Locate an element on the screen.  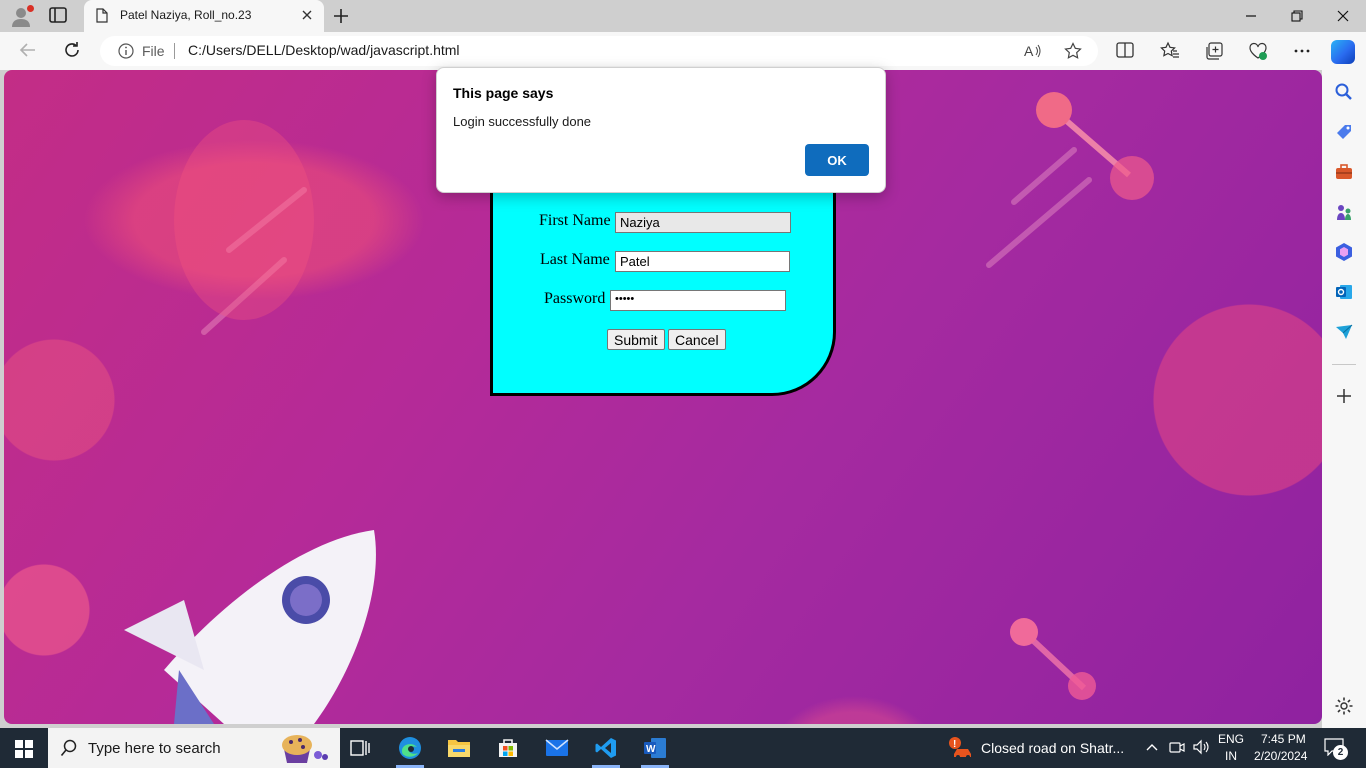
browser-essentials-icon is located at coordinates (1258, 51).